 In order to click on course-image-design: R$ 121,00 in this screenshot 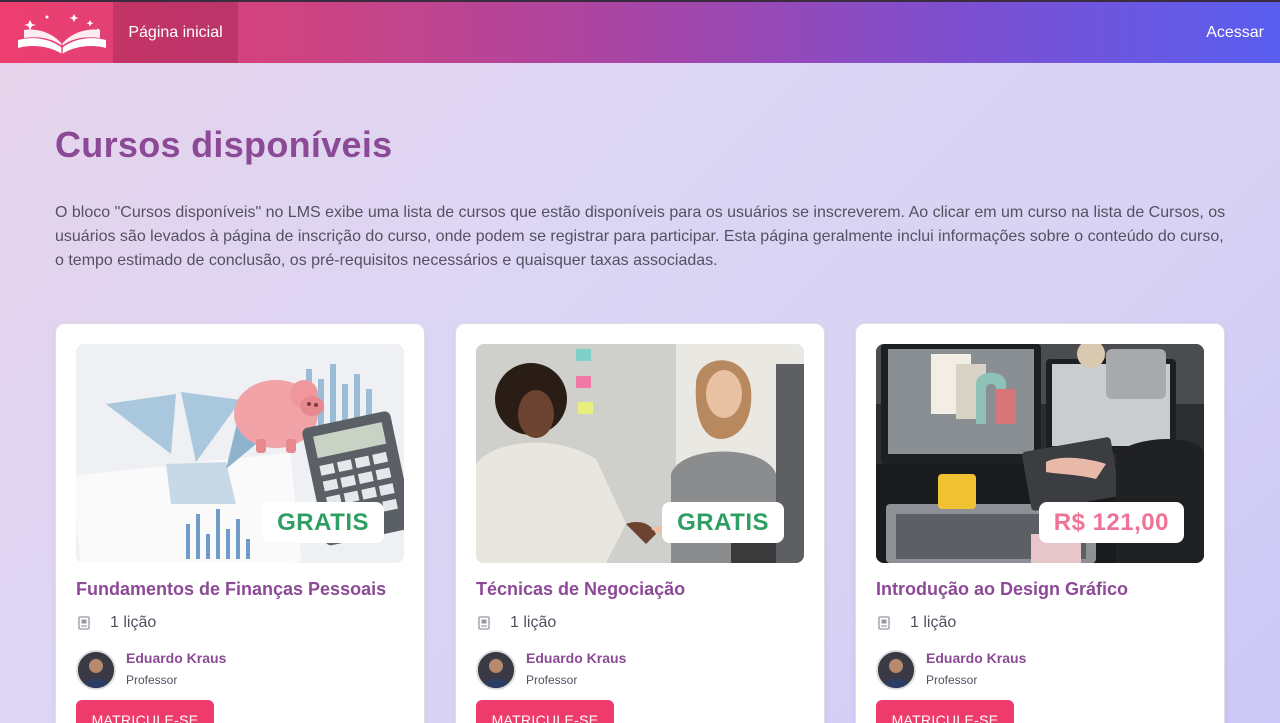, I will do `click(1040, 453)`.